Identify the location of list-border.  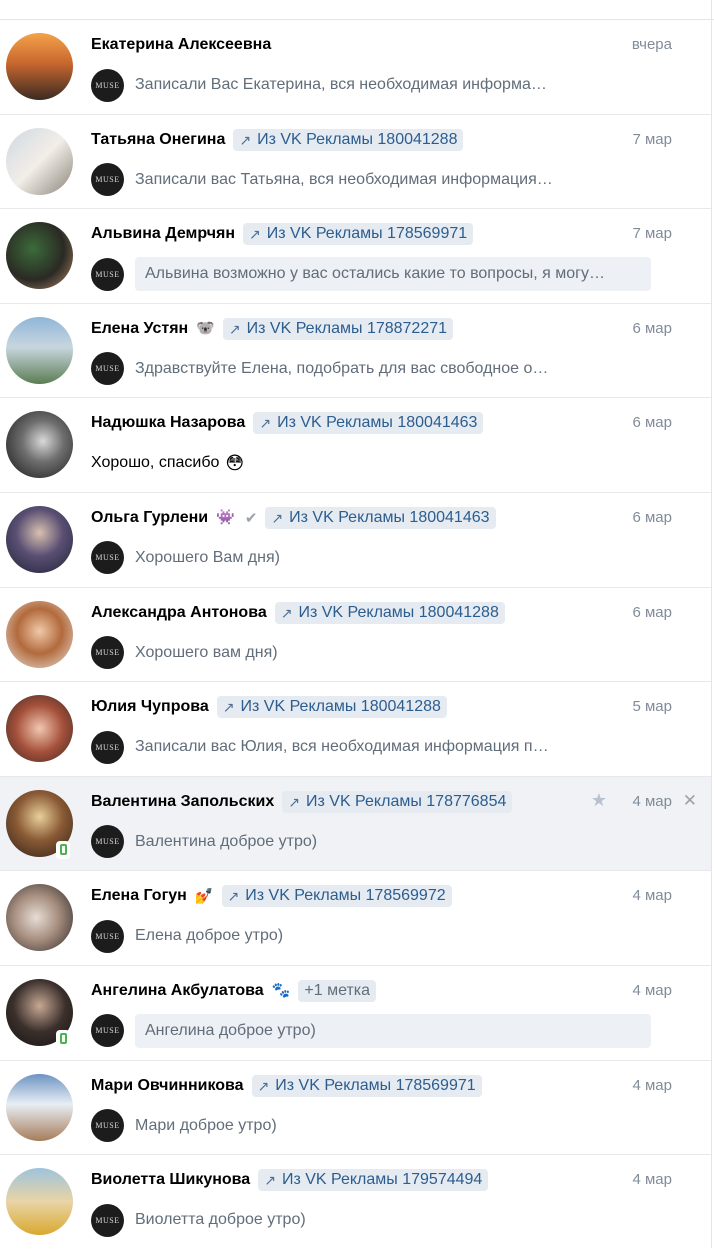
(711, 624).